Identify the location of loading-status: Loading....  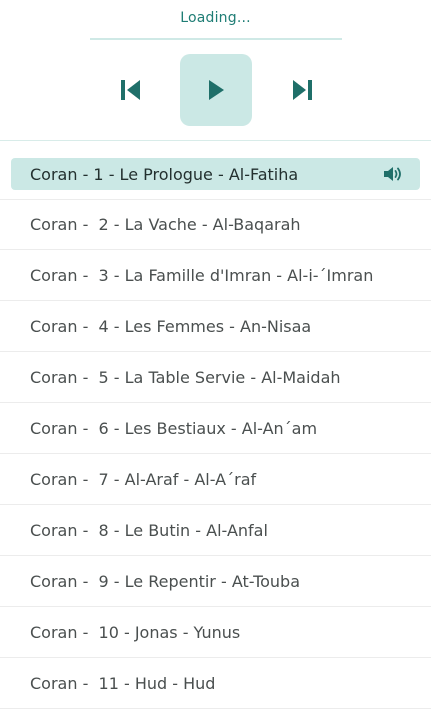
(215, 18).